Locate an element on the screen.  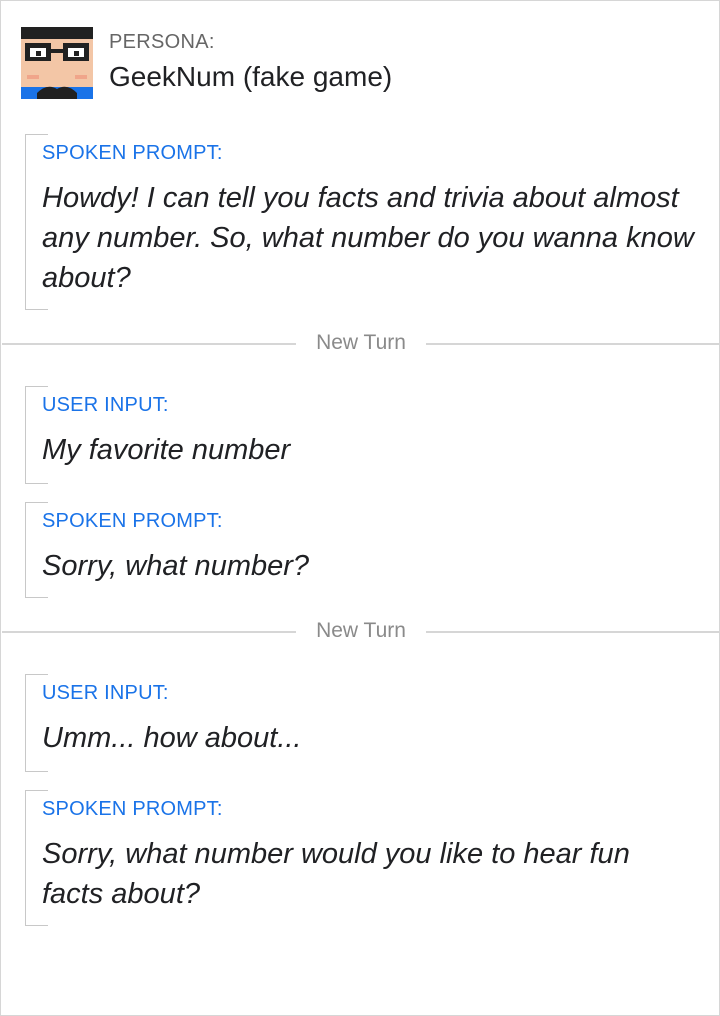
spoken-prompt-text: Sorry, what number? is located at coordinates (176, 566).